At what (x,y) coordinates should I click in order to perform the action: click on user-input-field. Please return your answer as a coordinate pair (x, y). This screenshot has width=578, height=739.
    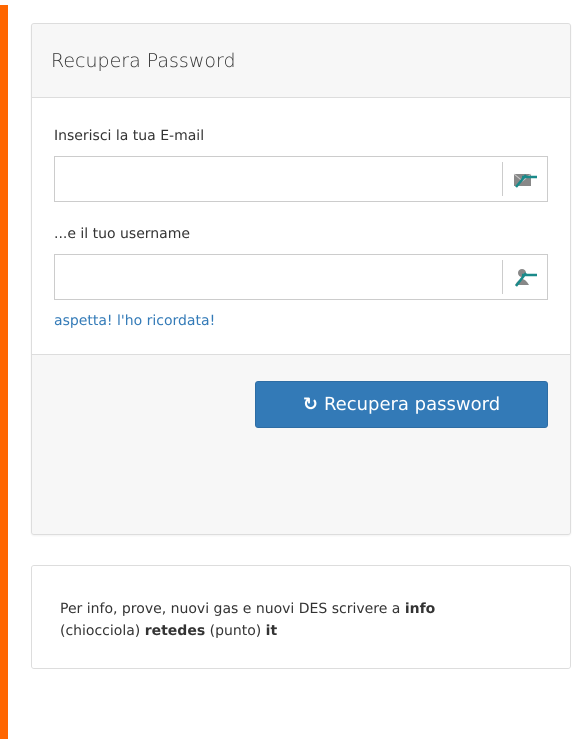
    Looking at the image, I should click on (301, 277).